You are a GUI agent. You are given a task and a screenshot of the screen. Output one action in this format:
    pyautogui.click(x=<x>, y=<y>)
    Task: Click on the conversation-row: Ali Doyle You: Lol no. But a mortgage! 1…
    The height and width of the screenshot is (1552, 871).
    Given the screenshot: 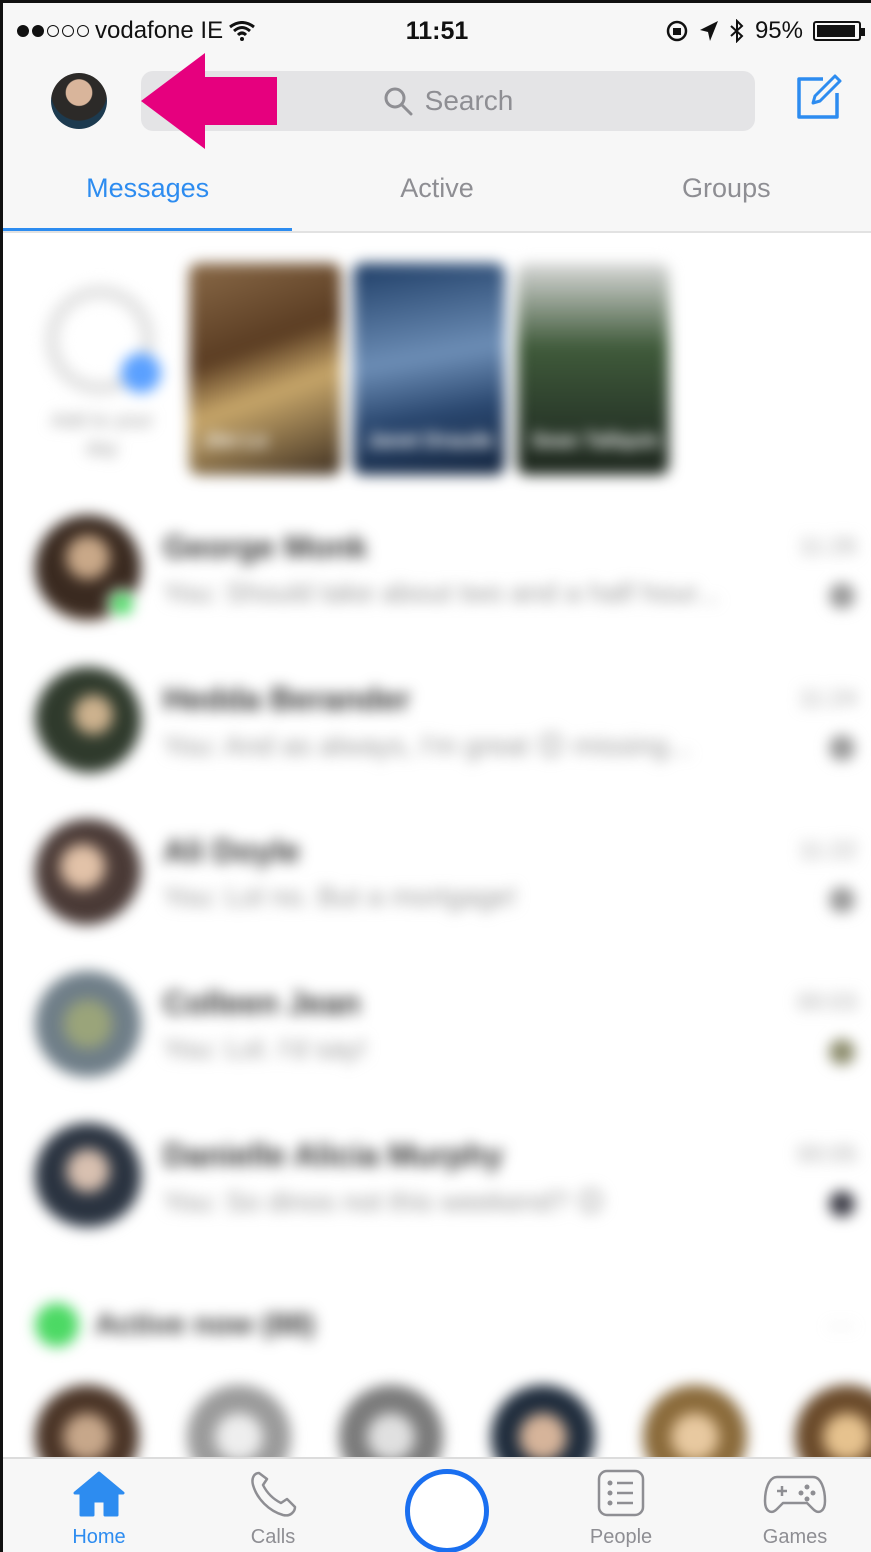 What is the action you would take?
    pyautogui.click(x=437, y=894)
    